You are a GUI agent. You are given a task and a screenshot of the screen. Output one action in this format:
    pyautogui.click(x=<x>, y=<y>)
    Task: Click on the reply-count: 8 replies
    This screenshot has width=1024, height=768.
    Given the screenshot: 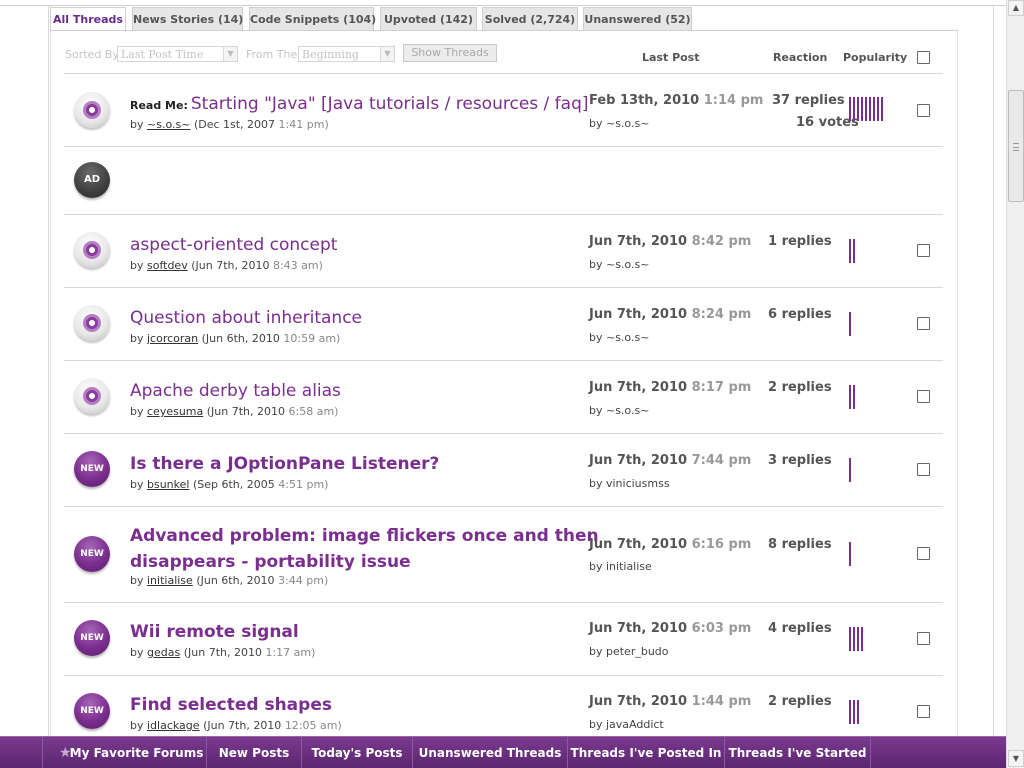 What is the action you would take?
    pyautogui.click(x=800, y=544)
    